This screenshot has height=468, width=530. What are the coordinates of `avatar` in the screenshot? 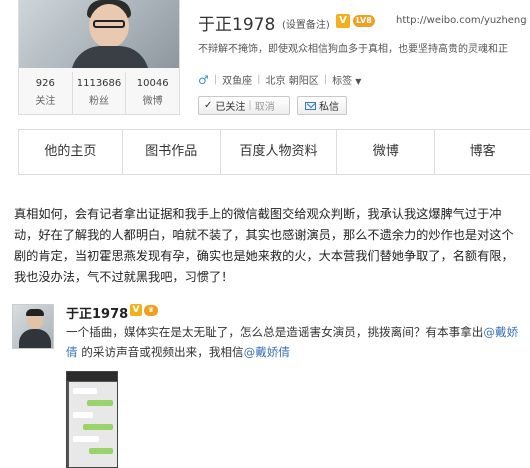 It's located at (99, 34).